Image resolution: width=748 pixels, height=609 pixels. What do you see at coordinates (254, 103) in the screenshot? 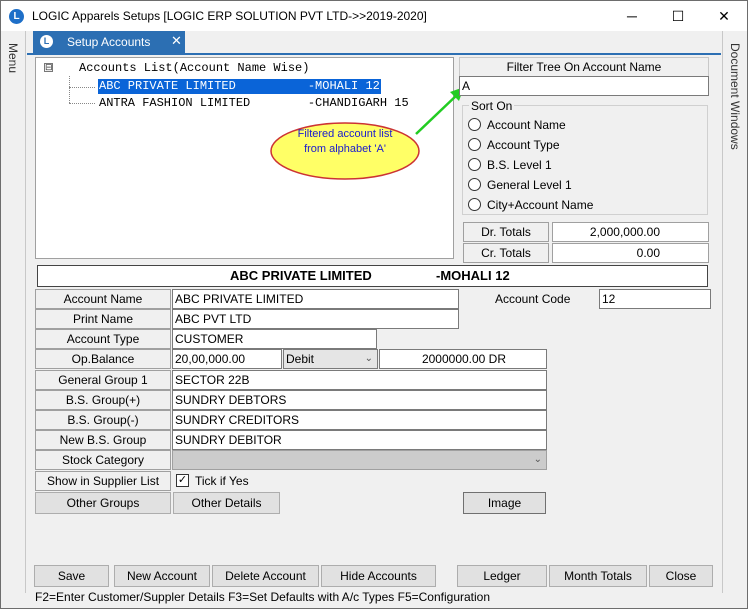
I see `tree-item-antra-fashion-limited: ANTRA FASHION LIMITED -CHANDIGARH 15` at bounding box center [254, 103].